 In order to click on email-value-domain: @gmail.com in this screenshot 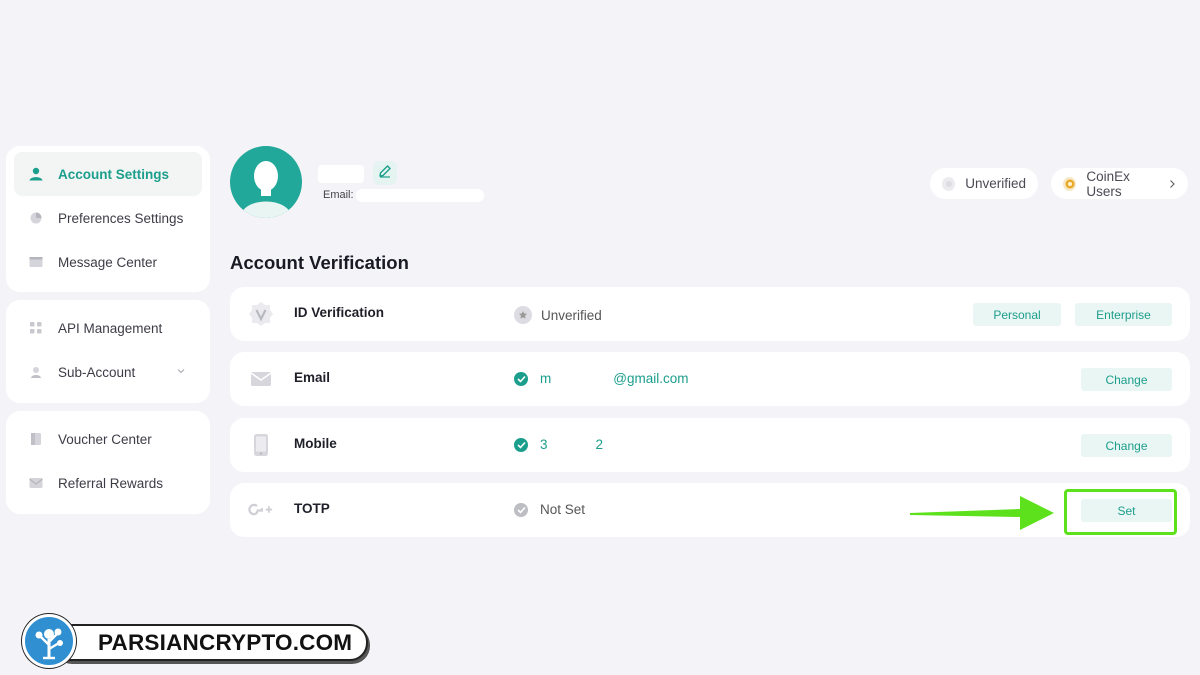, I will do `click(651, 378)`.